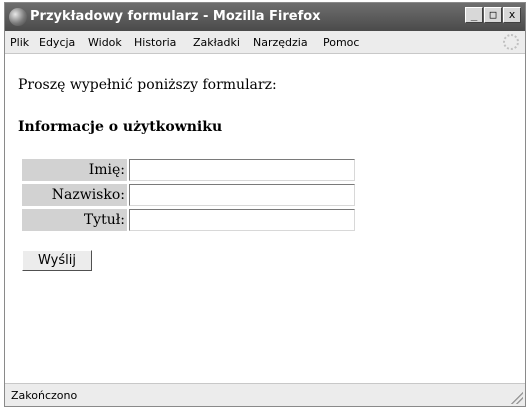 This screenshot has height=410, width=530. Describe the element at coordinates (57, 42) in the screenshot. I see `menu-item-edycja: Edycja` at that location.